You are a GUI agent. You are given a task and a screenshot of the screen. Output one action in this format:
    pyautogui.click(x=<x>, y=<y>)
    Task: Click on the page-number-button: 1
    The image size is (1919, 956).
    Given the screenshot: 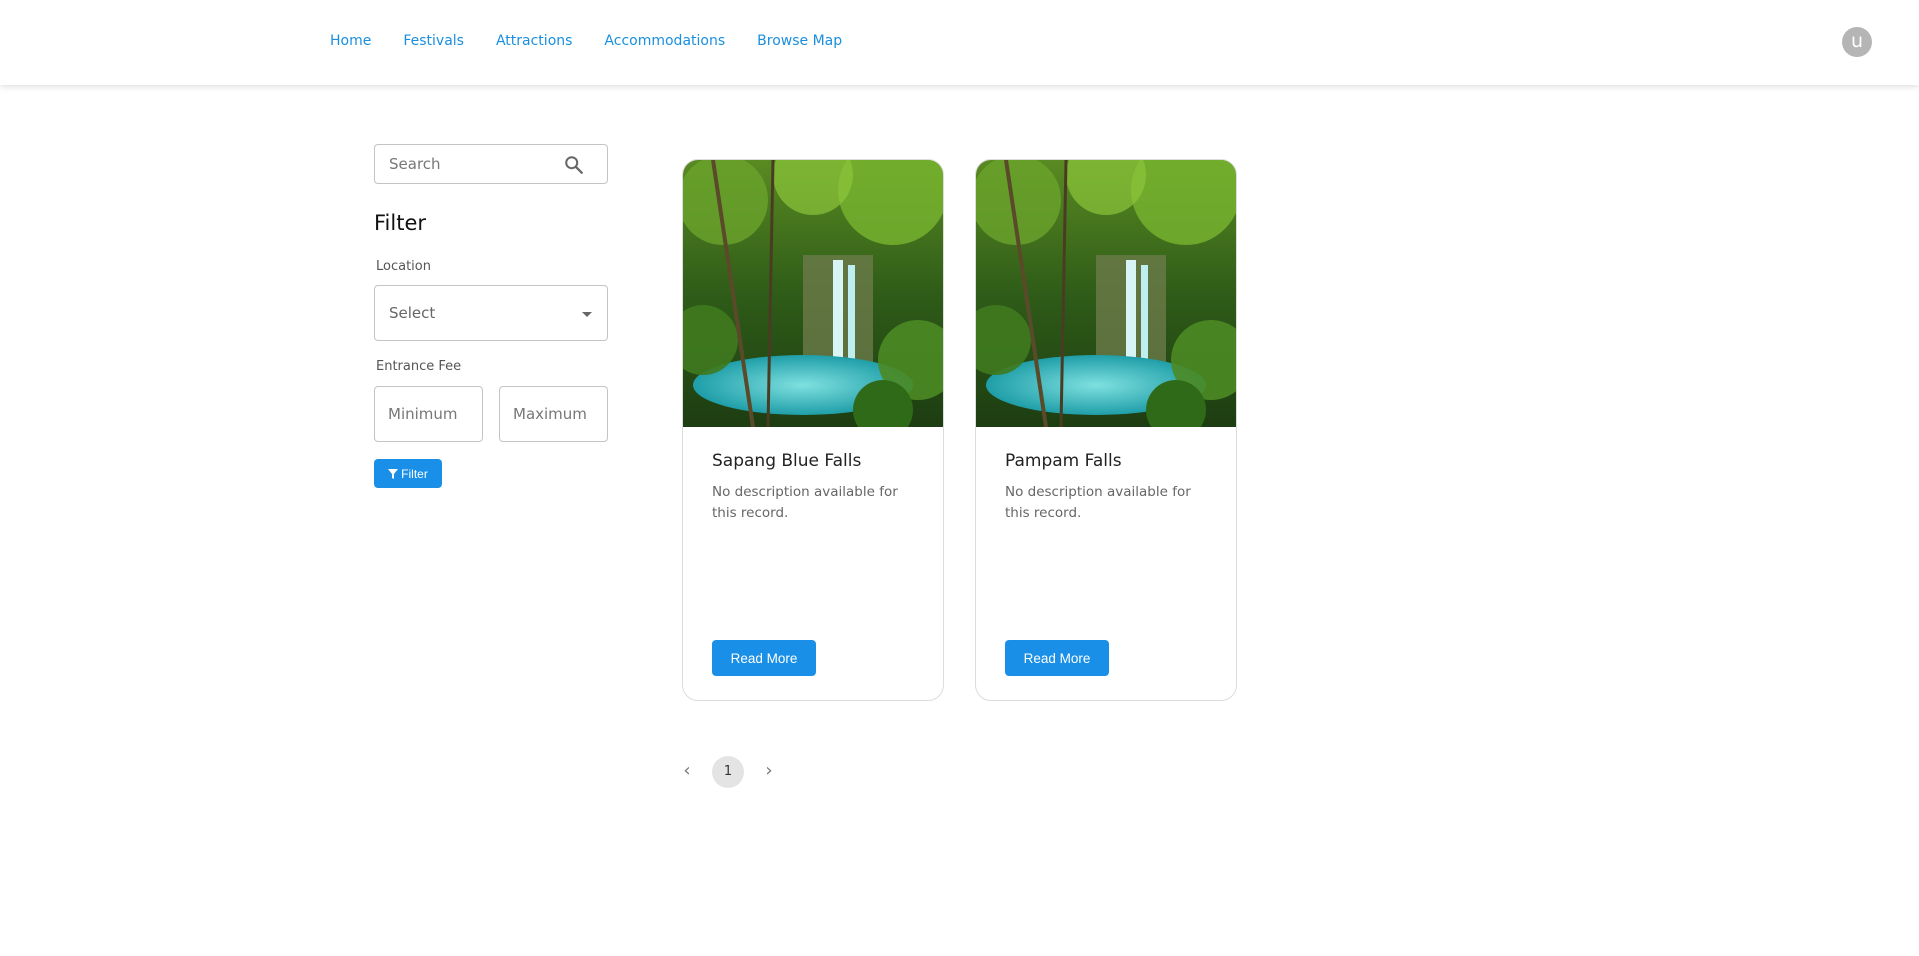 What is the action you would take?
    pyautogui.click(x=728, y=772)
    